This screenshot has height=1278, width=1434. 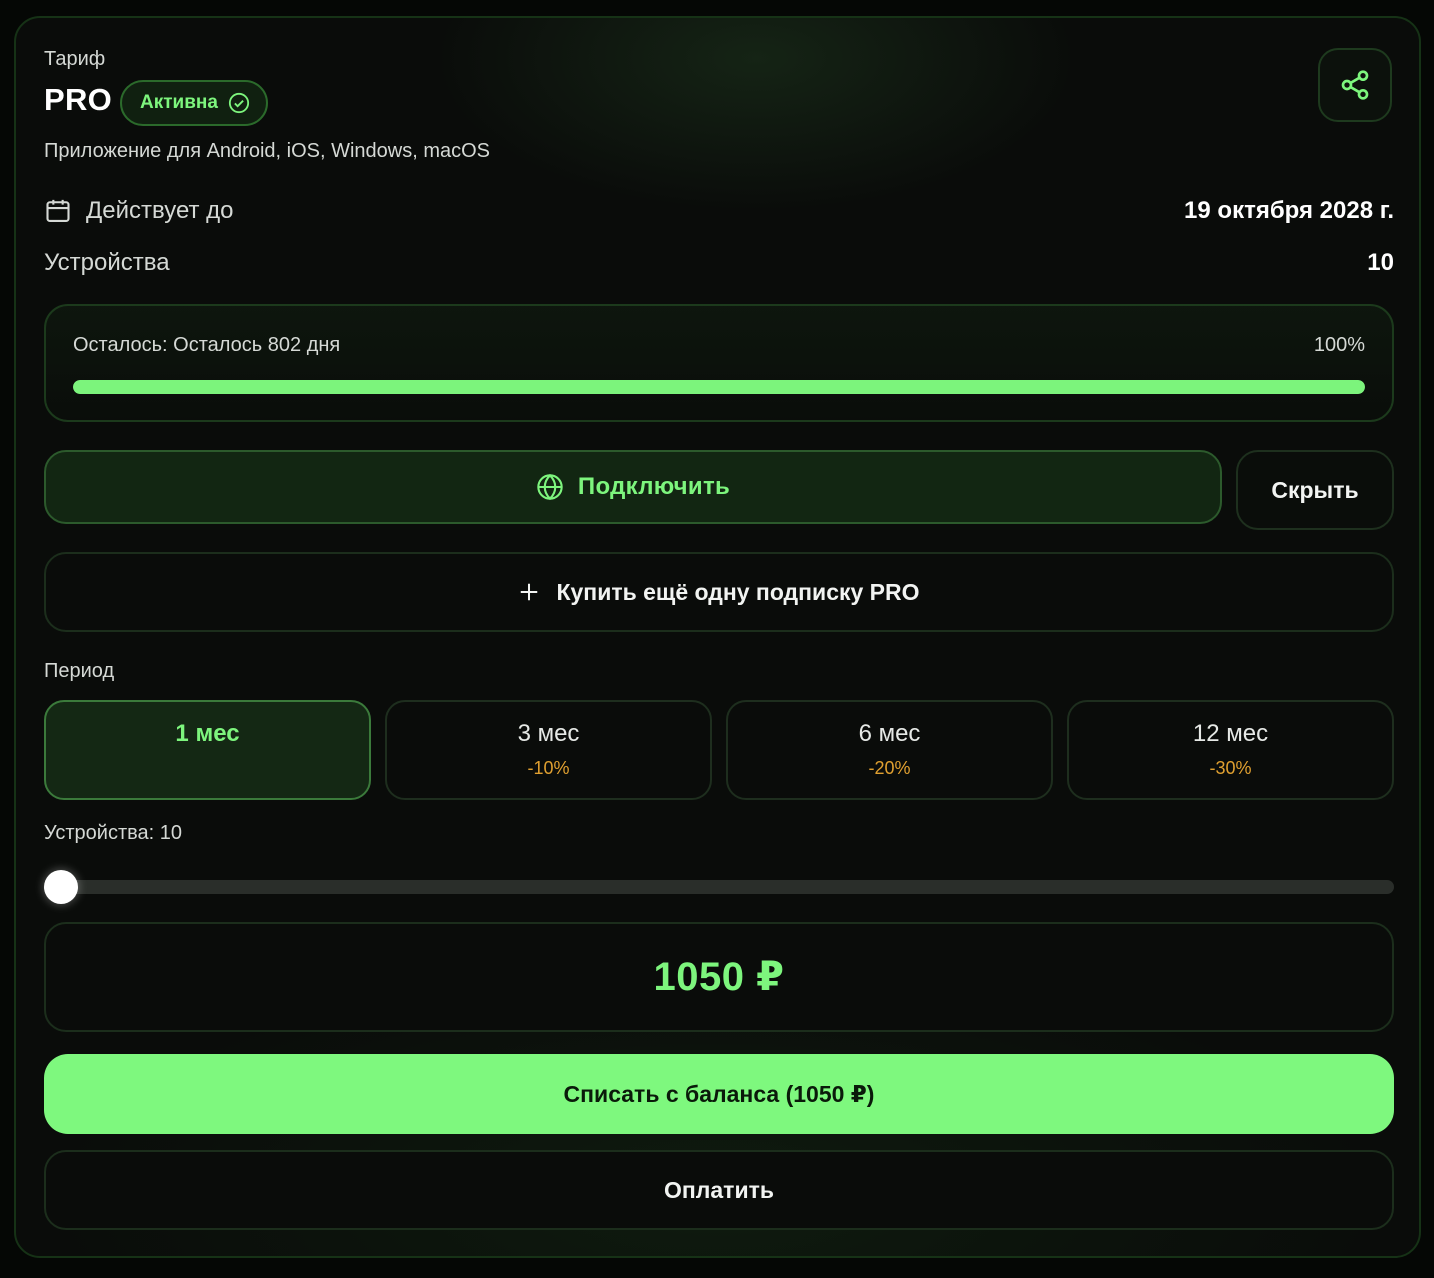 What do you see at coordinates (719, 363) in the screenshot?
I see `remaining-progress-box: Осталось: Осталось 802 дня 100%` at bounding box center [719, 363].